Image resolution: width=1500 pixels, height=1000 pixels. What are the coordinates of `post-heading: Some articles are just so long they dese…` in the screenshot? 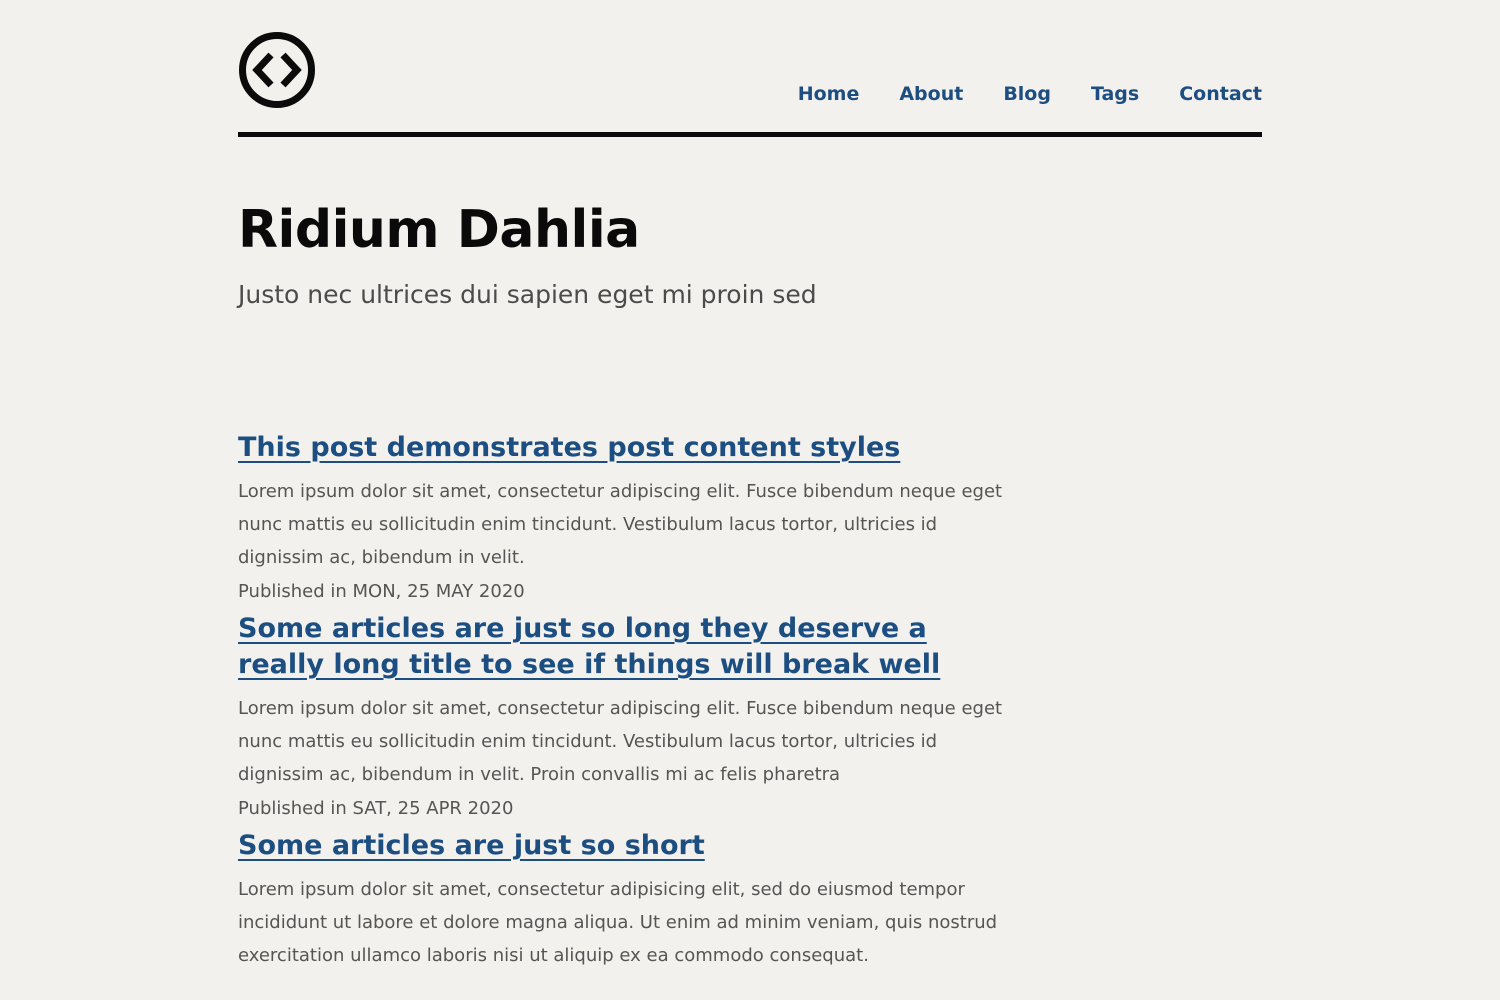 It's located at (623, 647).